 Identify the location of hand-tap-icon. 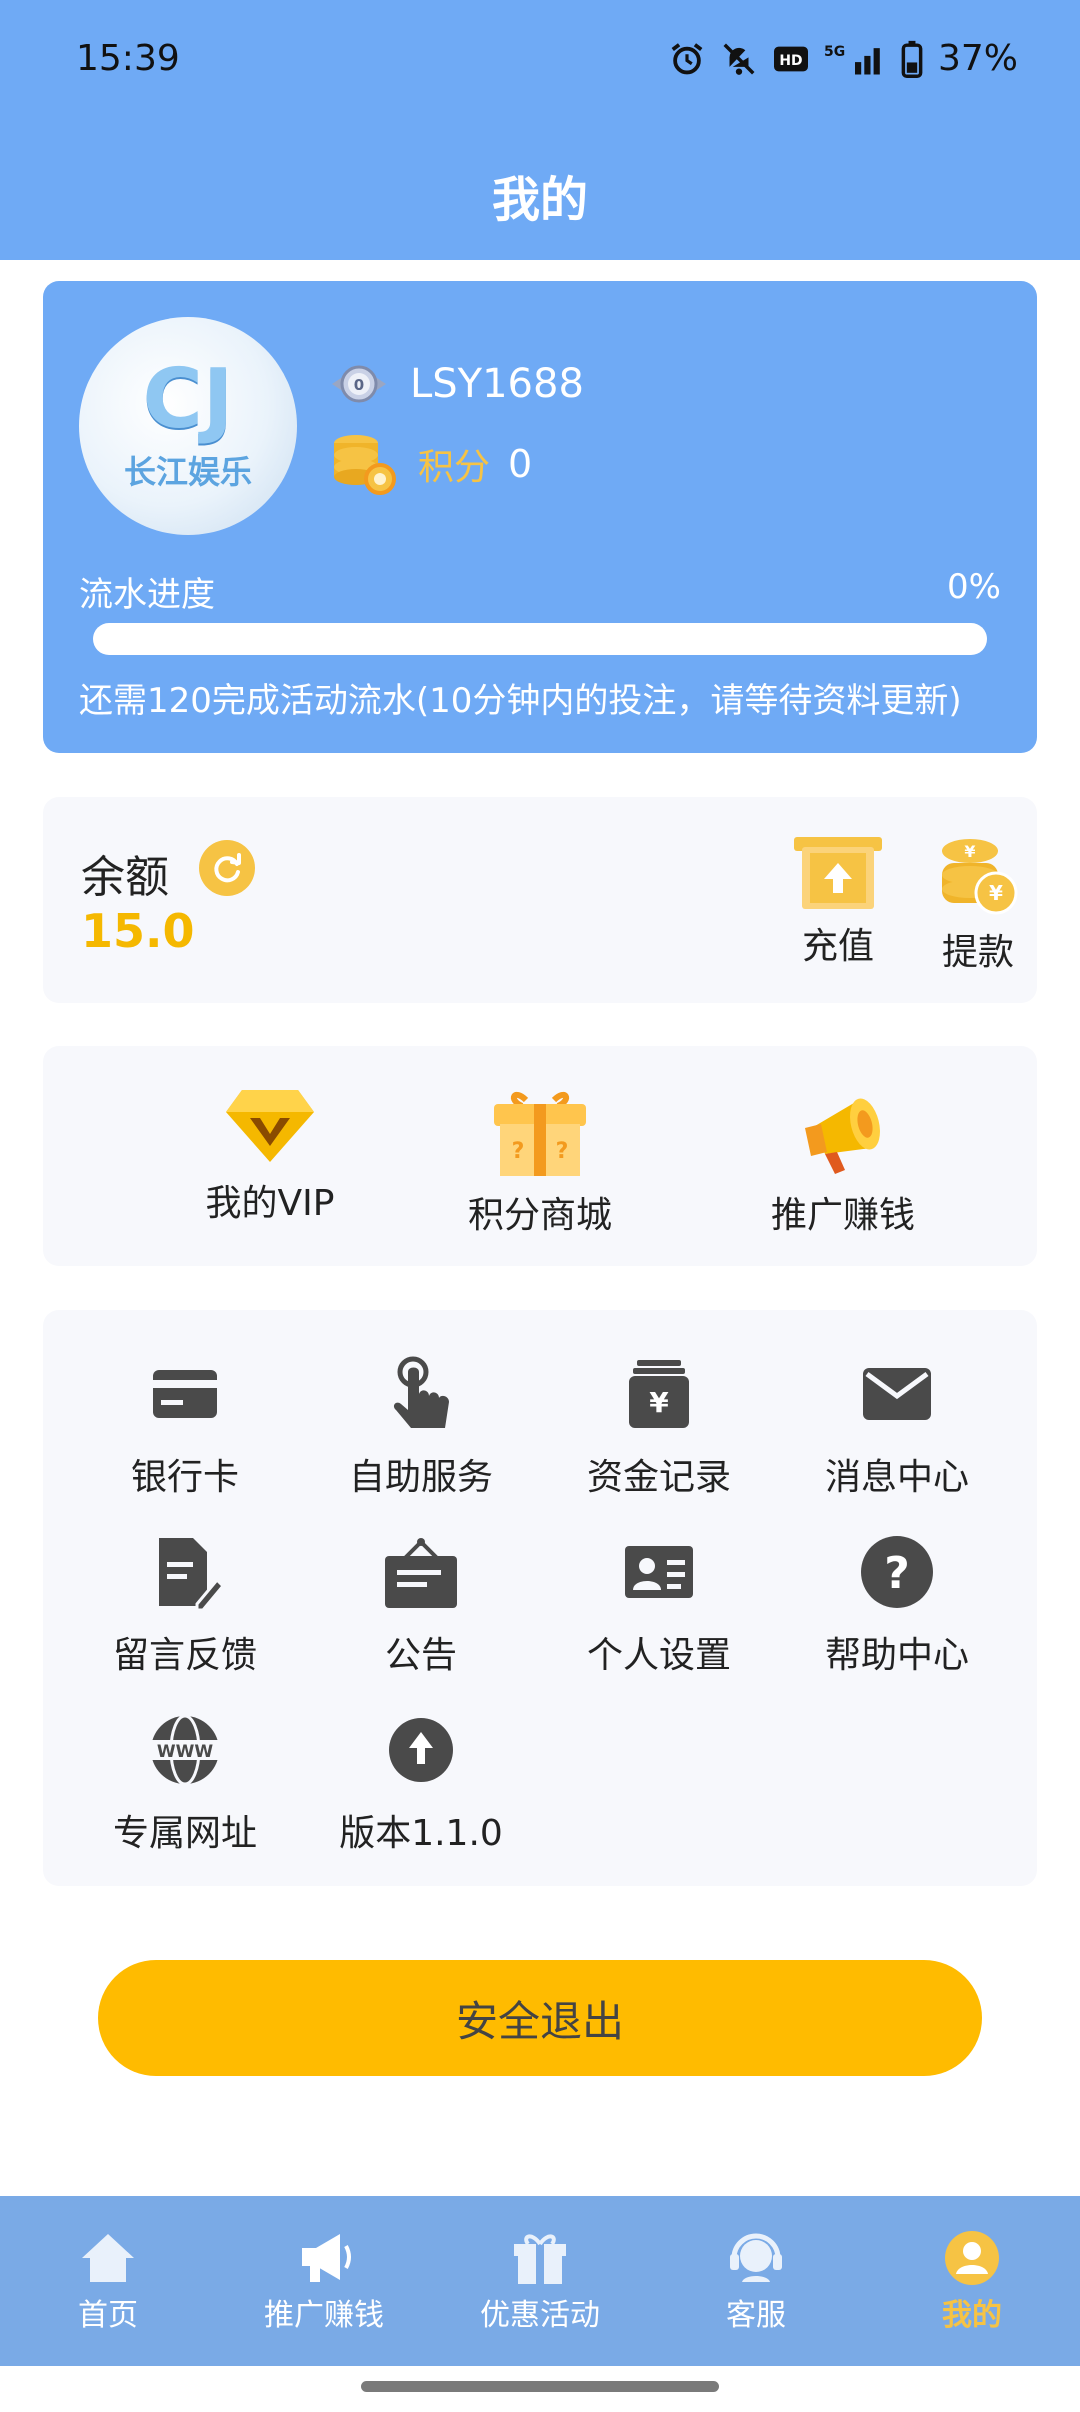
(421, 1392).